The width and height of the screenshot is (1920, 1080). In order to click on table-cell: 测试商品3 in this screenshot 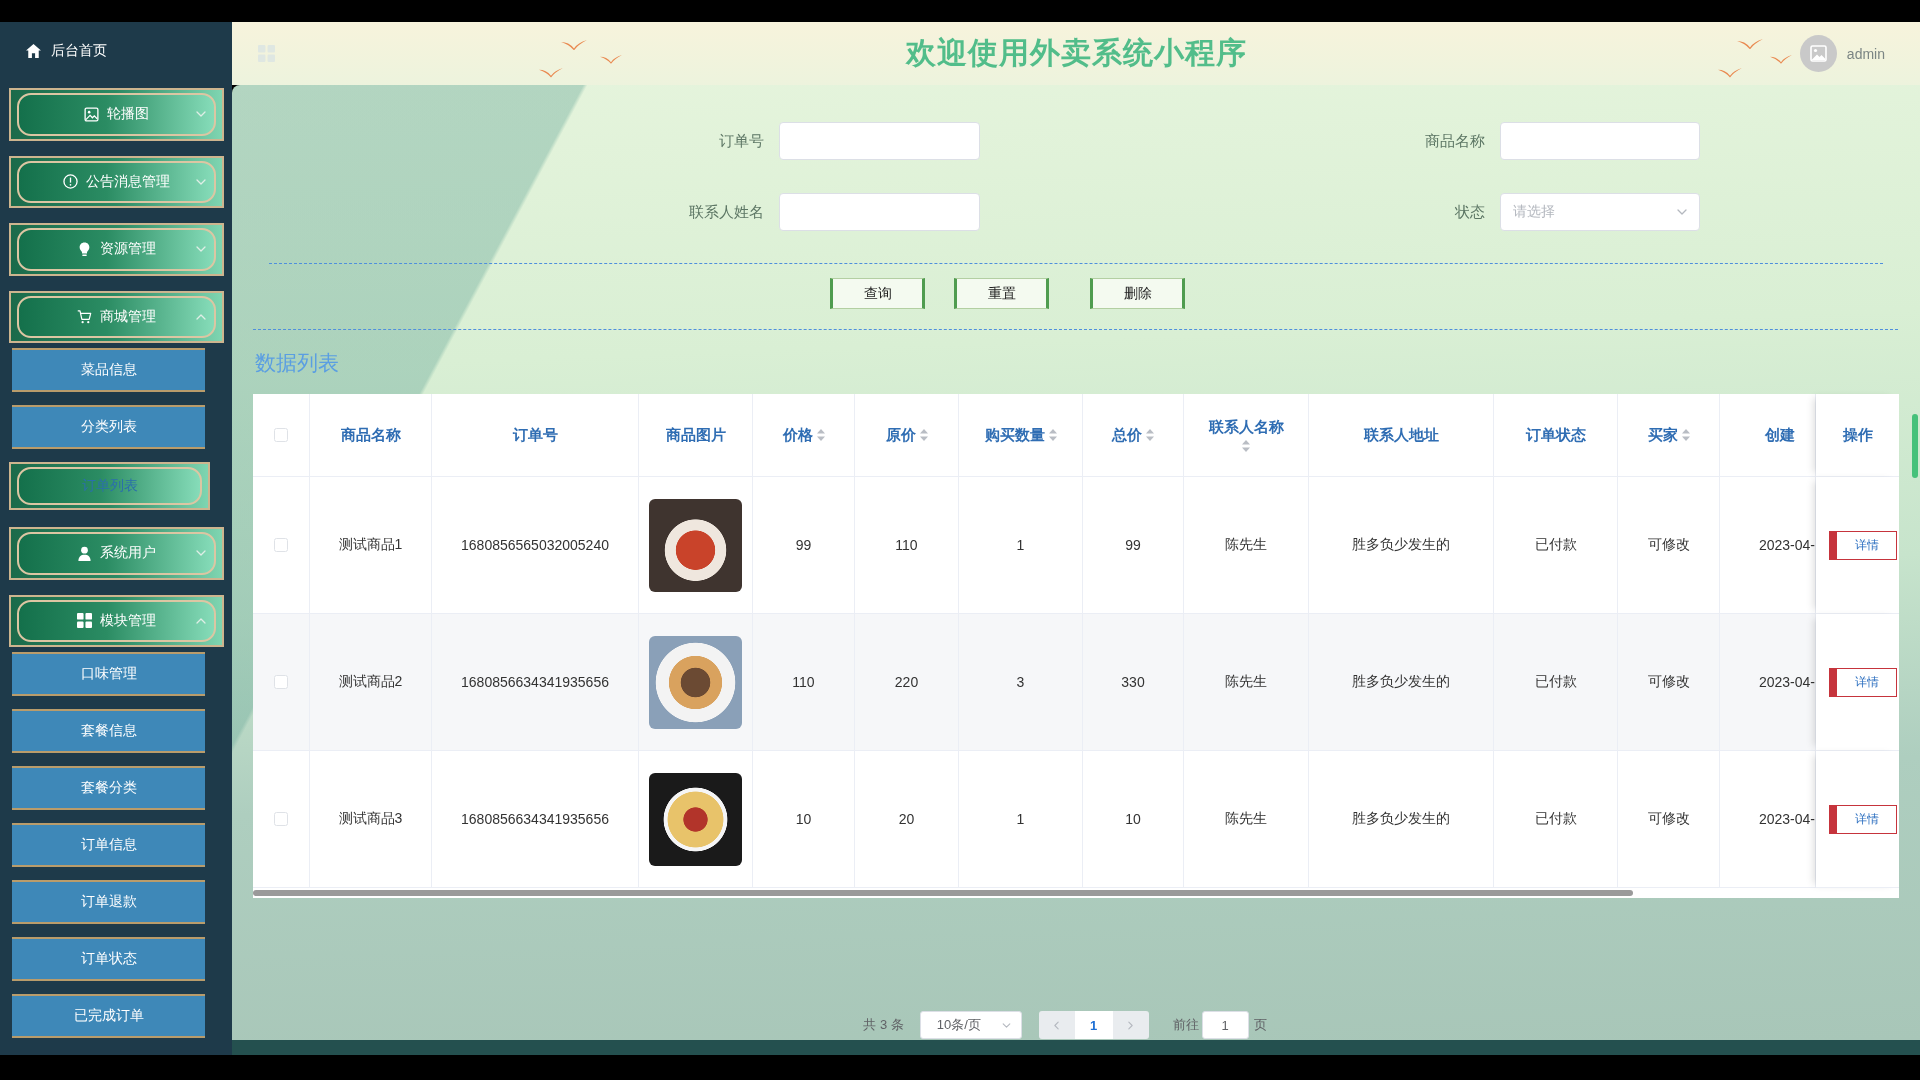, I will do `click(371, 819)`.